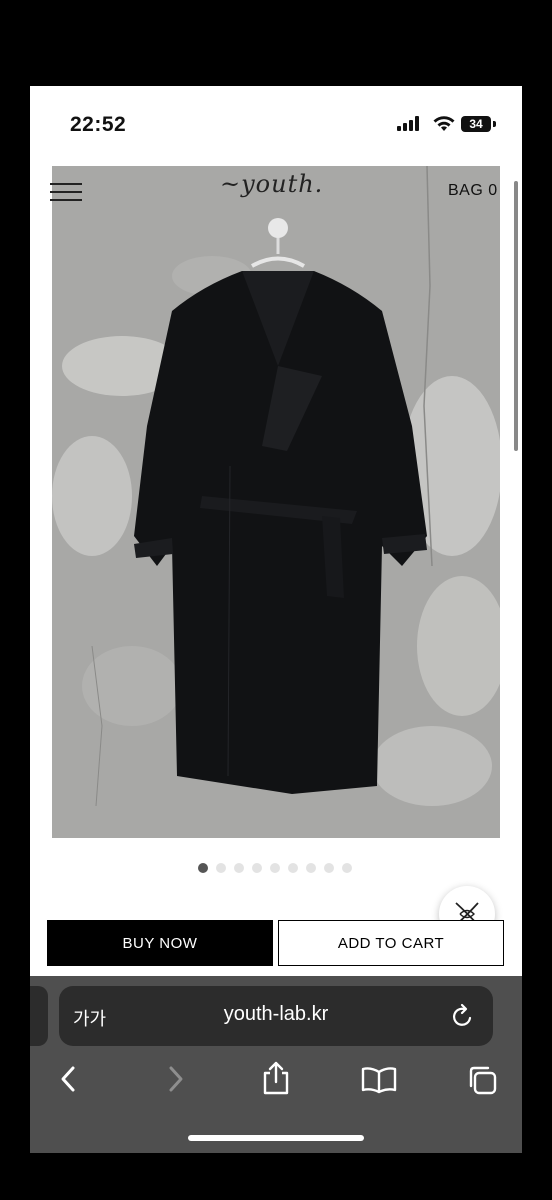  Describe the element at coordinates (379, 1080) in the screenshot. I see `bookmarks-icon` at that location.